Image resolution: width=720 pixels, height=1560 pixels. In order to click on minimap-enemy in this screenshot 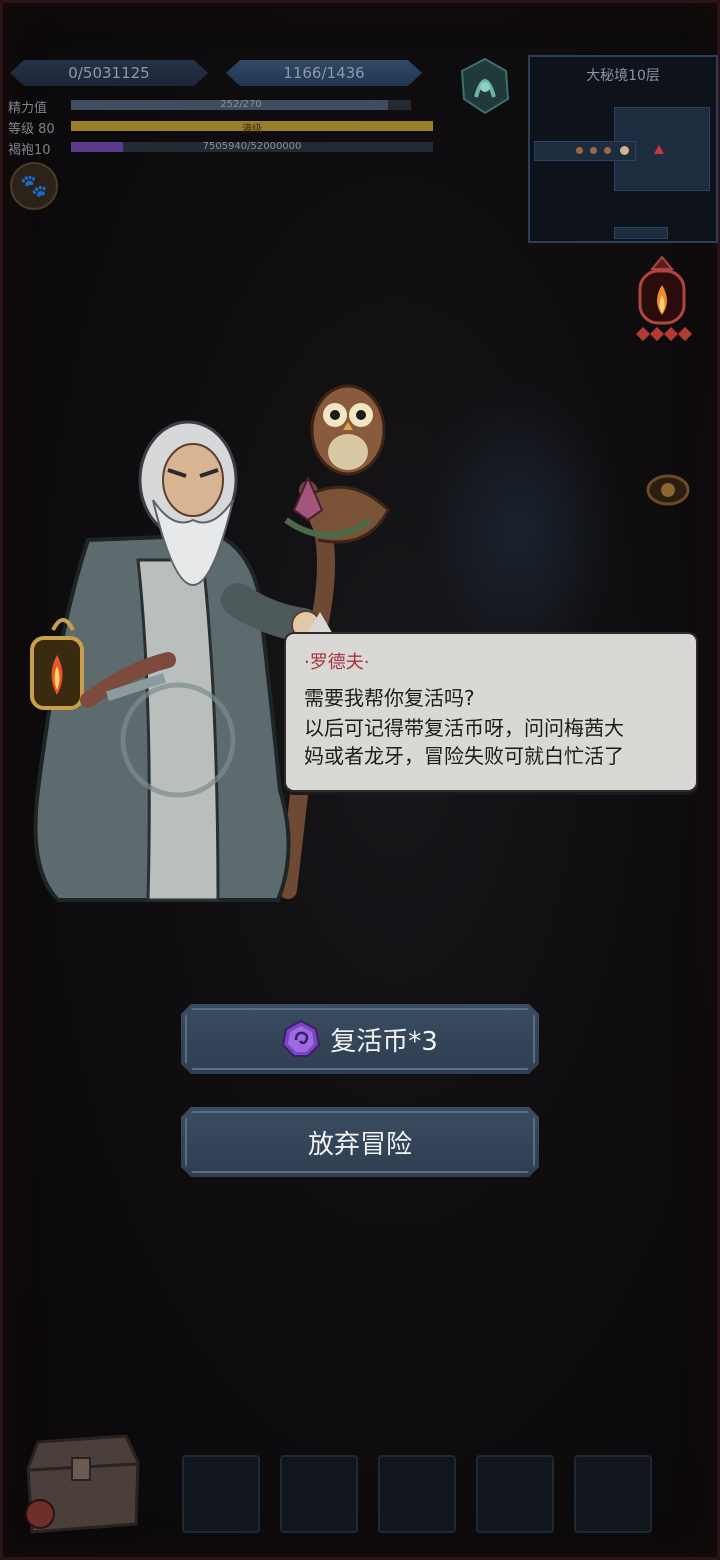, I will do `click(659, 149)`.